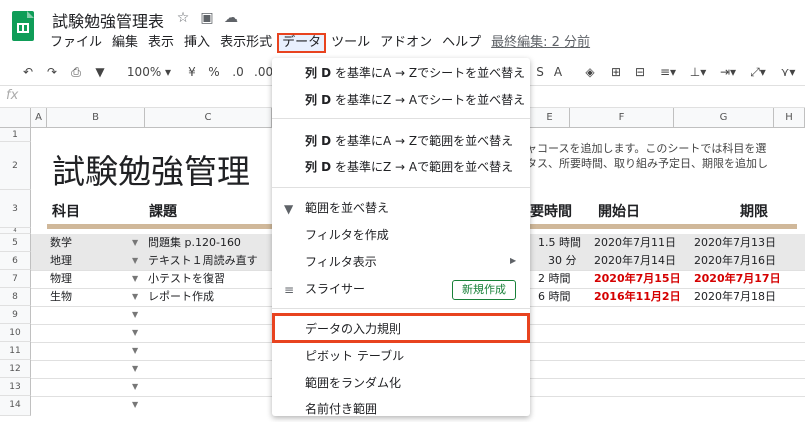 Image resolution: width=805 pixels, height=422 pixels. Describe the element at coordinates (758, 72) in the screenshot. I see `text-rotation-icon: ⤢▾` at that location.